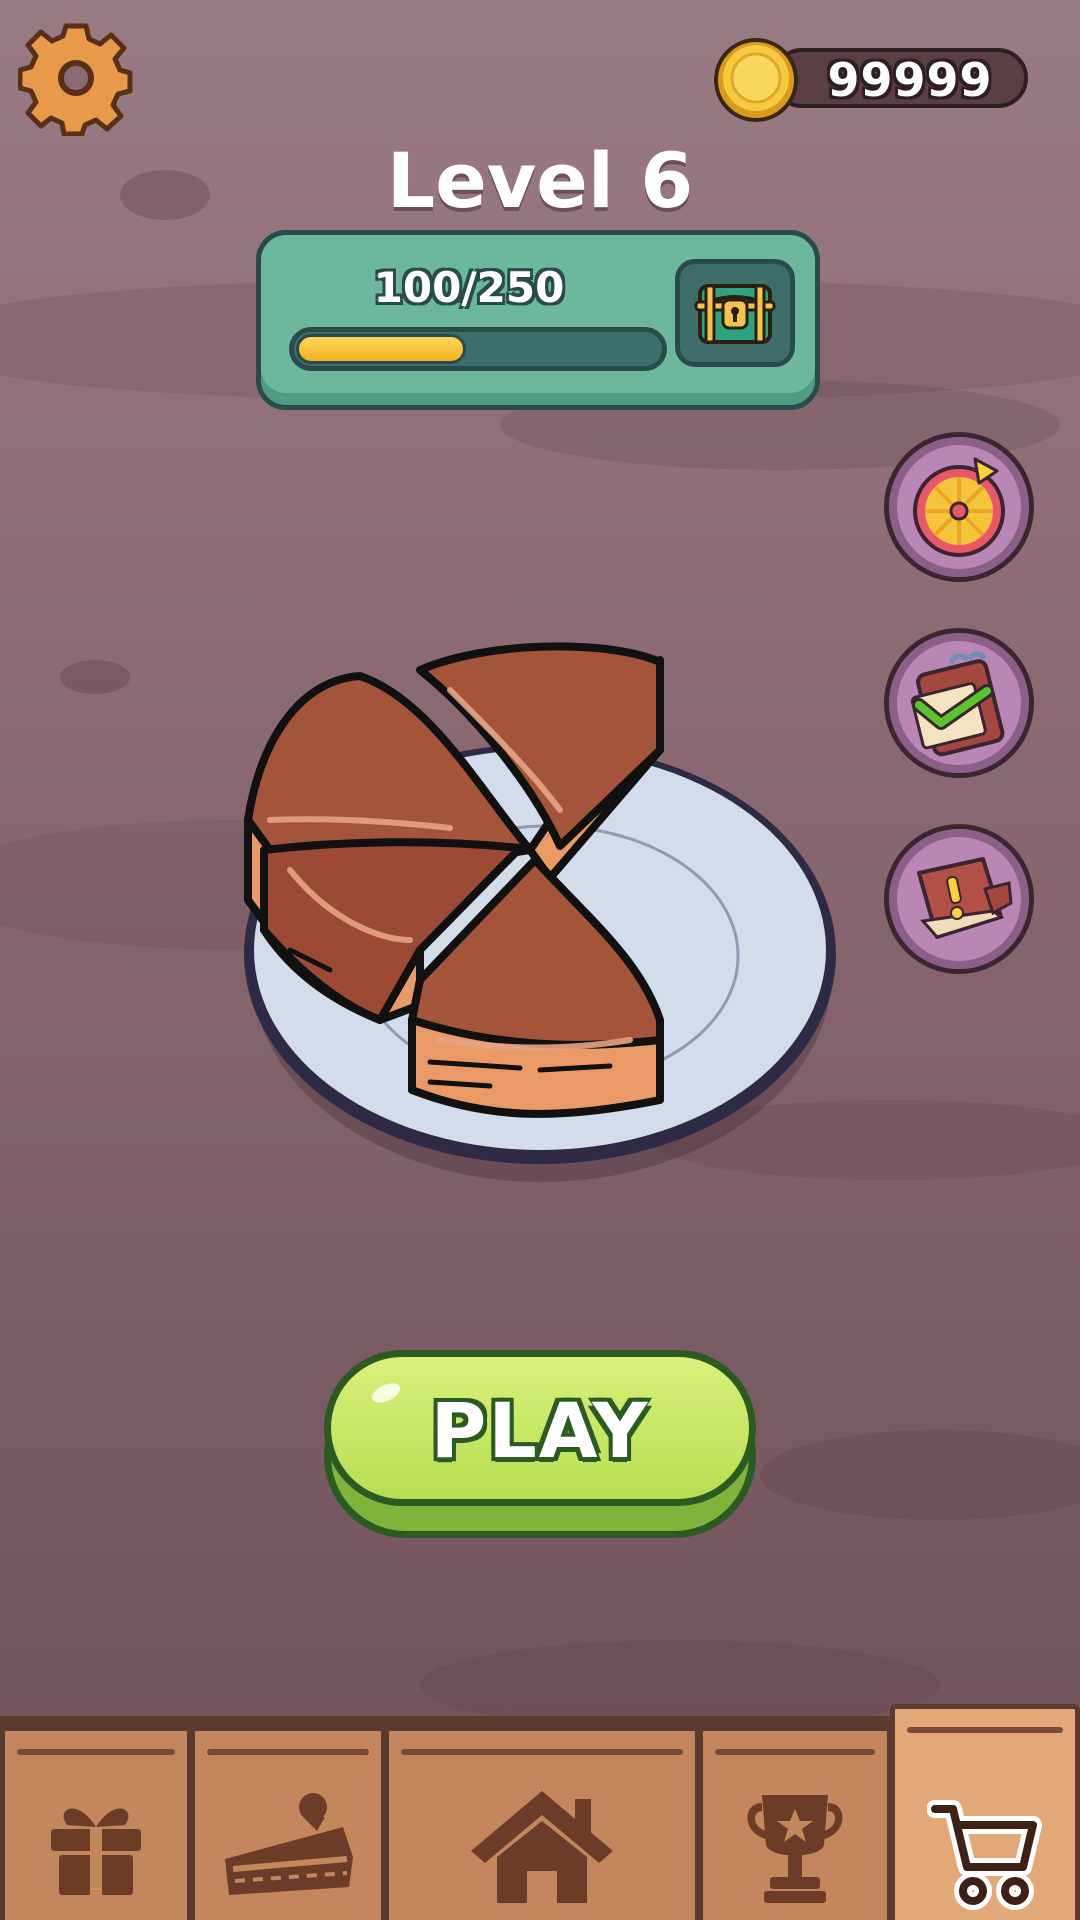 The image size is (1080, 1920). What do you see at coordinates (920, 1475) in the screenshot?
I see `bg-band` at bounding box center [920, 1475].